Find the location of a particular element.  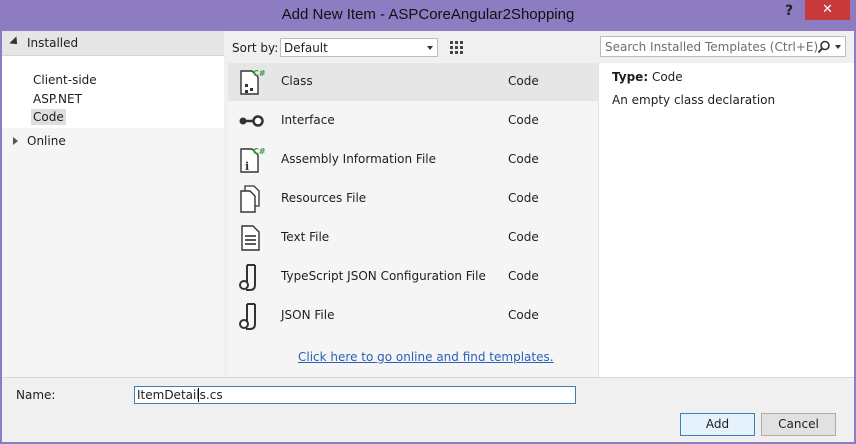

template-name: Interface is located at coordinates (308, 120).